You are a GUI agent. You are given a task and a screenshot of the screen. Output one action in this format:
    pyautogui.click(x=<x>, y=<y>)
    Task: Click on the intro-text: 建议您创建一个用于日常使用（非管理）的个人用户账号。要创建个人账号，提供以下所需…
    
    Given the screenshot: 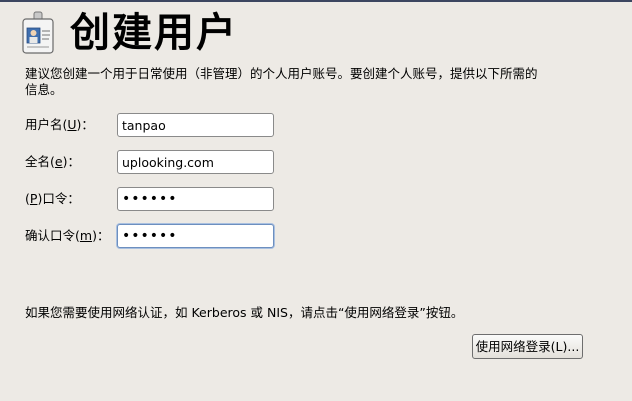 What is the action you would take?
    pyautogui.click(x=281, y=81)
    